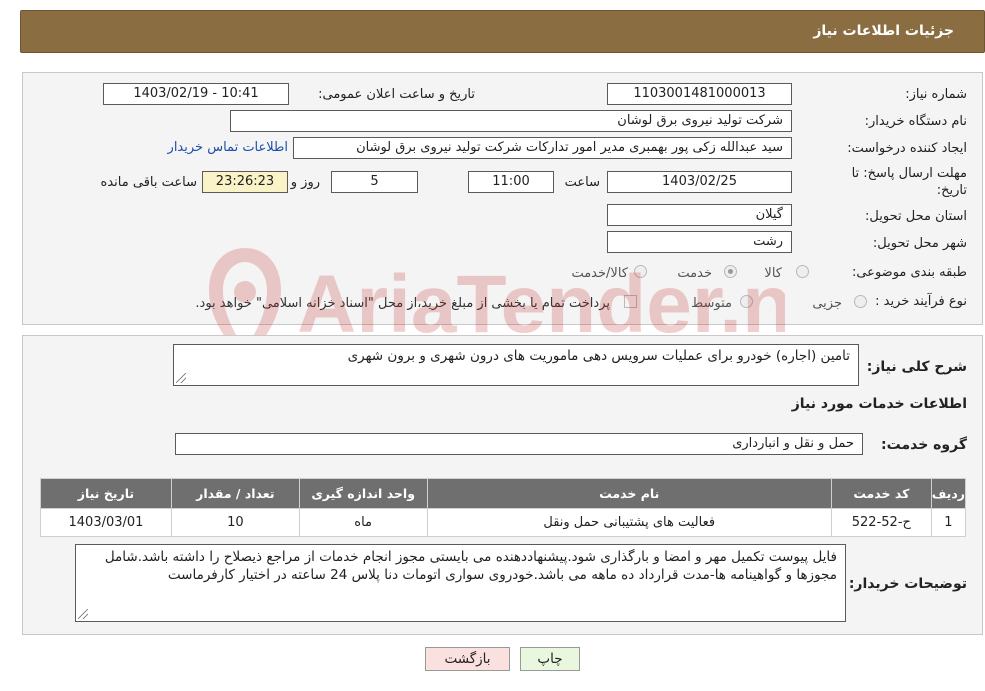 The width and height of the screenshot is (985, 691). What do you see at coordinates (511, 121) in the screenshot?
I see `buyer-field: شرکت تولید نیروی برق لوشان` at bounding box center [511, 121].